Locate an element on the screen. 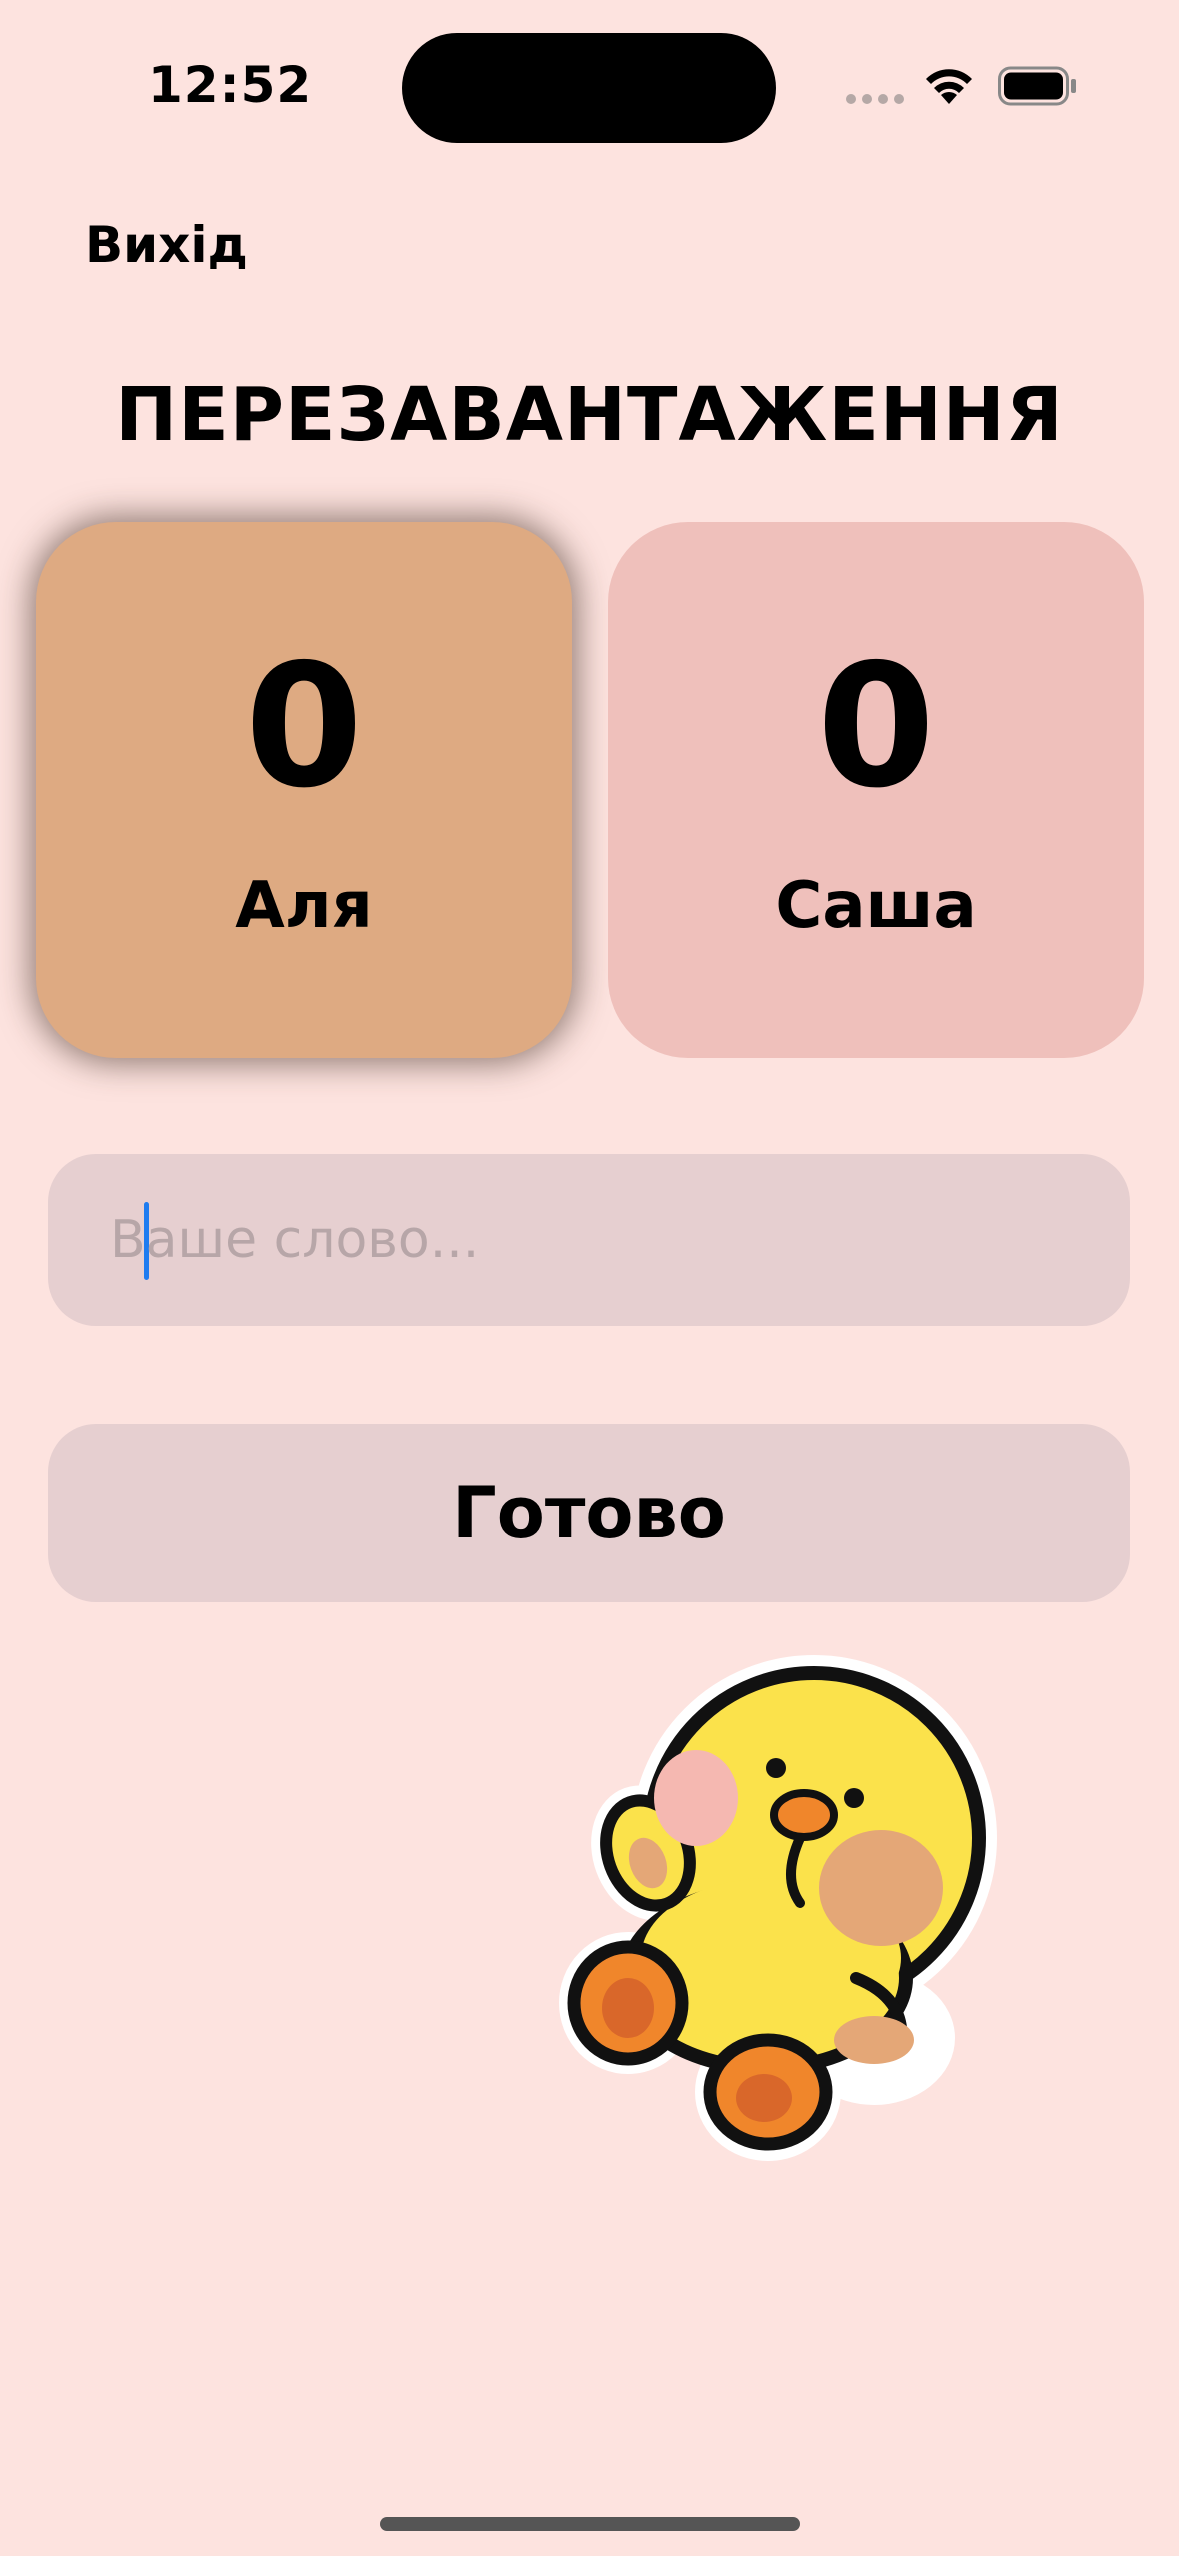 The image size is (1179, 2556). player-card-2: 0 Саша is located at coordinates (876, 790).